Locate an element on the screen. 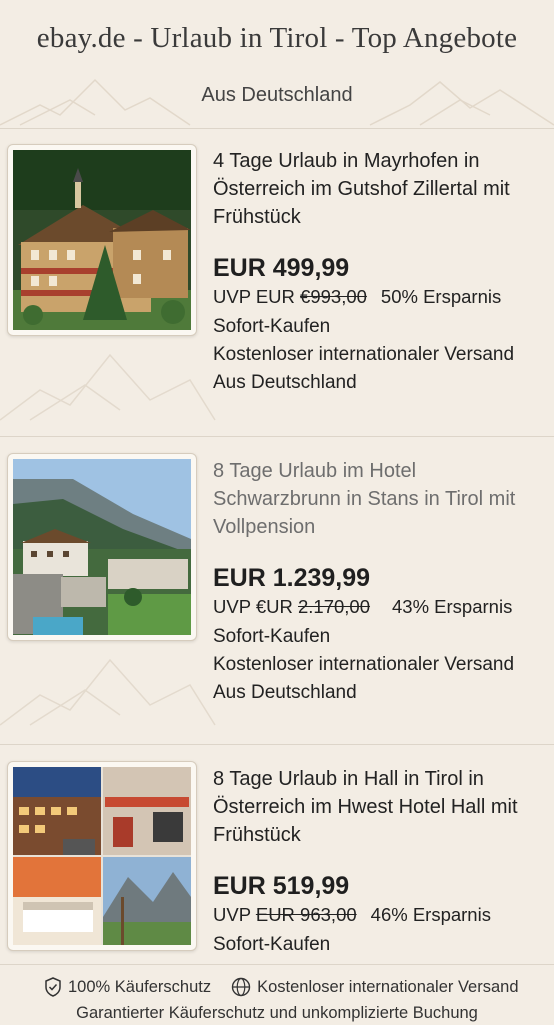  free-shipping: Kostenloser internationaler Versand is located at coordinates (375, 987).